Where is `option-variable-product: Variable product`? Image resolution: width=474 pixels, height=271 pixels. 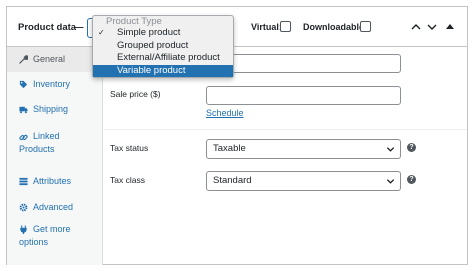 option-variable-product: Variable product is located at coordinates (163, 70).